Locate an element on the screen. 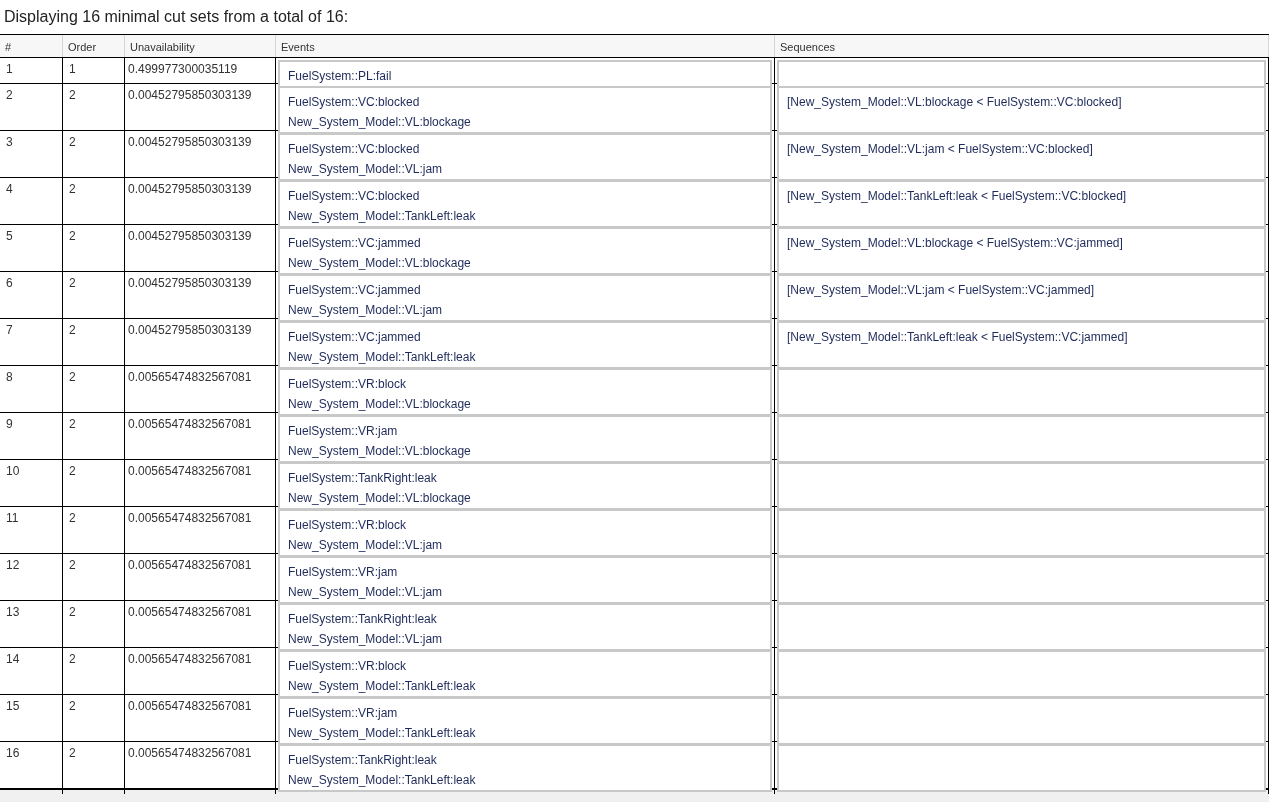 Image resolution: width=1269 pixels, height=802 pixels. sequence-text: [New_System_Model::TankLeft:leak < FuelSystem::VC:jammed] is located at coordinates (958, 337).